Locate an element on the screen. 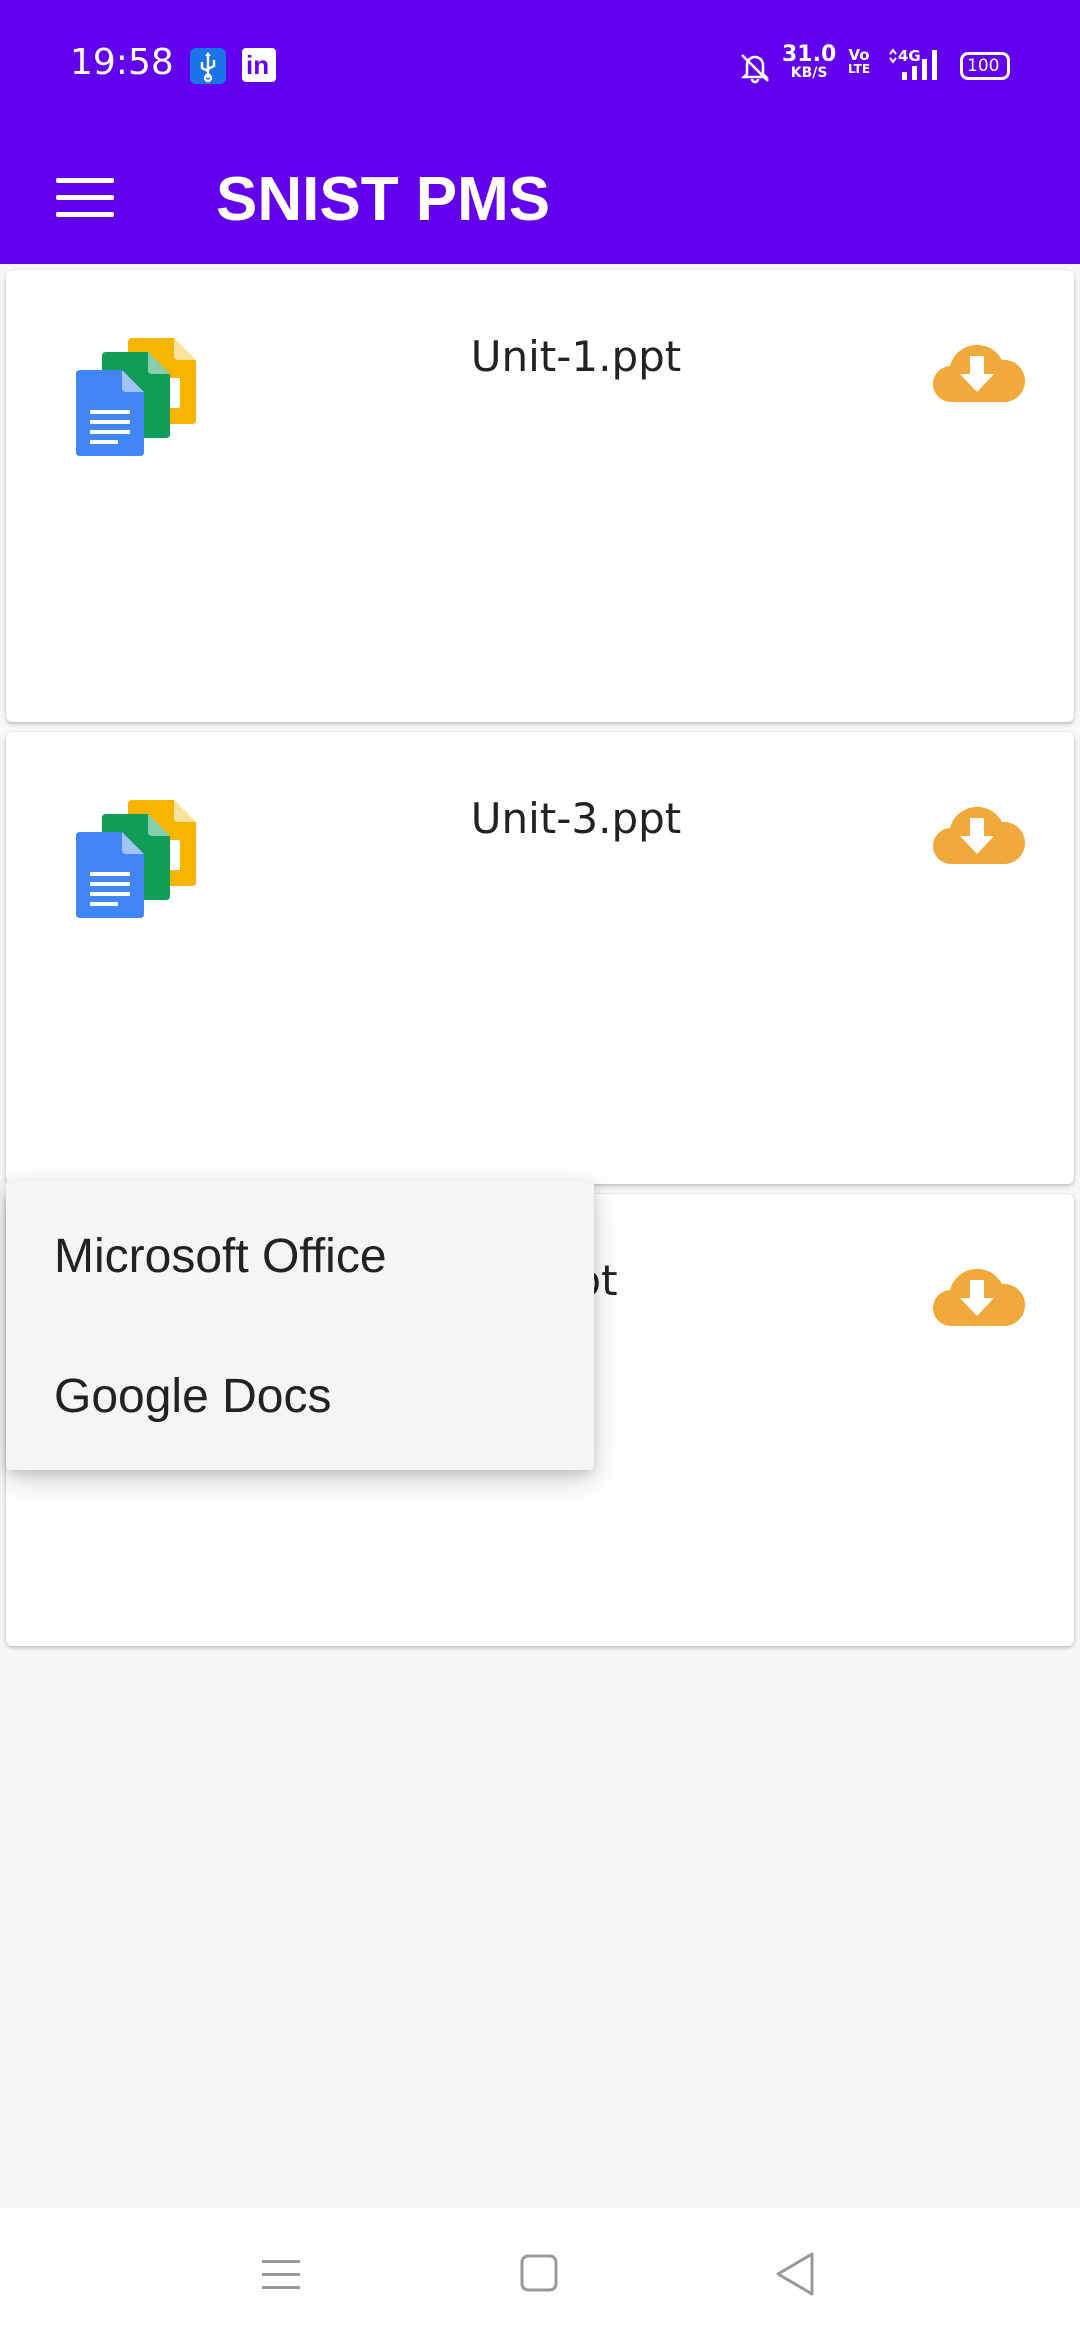  back-button is located at coordinates (798, 2275).